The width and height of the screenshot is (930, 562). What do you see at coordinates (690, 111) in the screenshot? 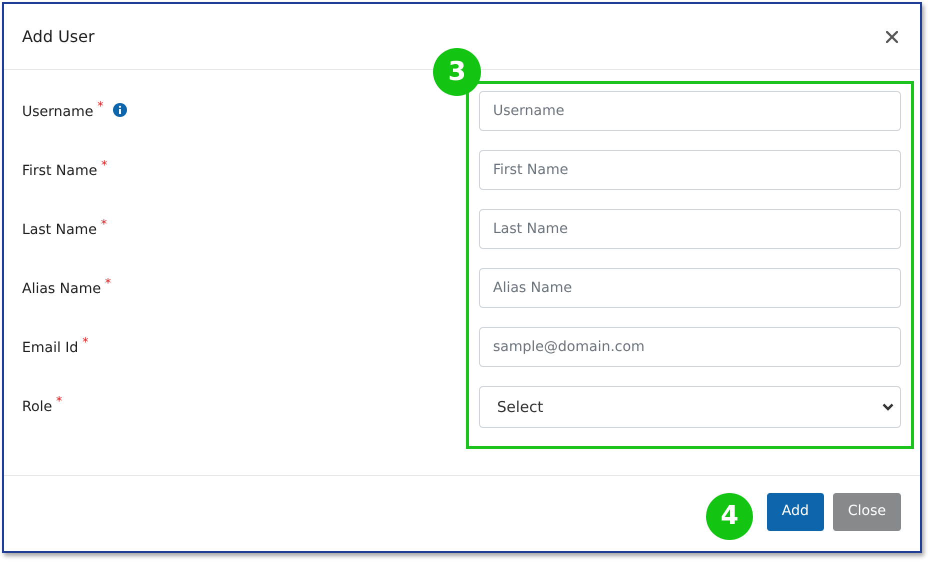
I see `text-field: Username` at bounding box center [690, 111].